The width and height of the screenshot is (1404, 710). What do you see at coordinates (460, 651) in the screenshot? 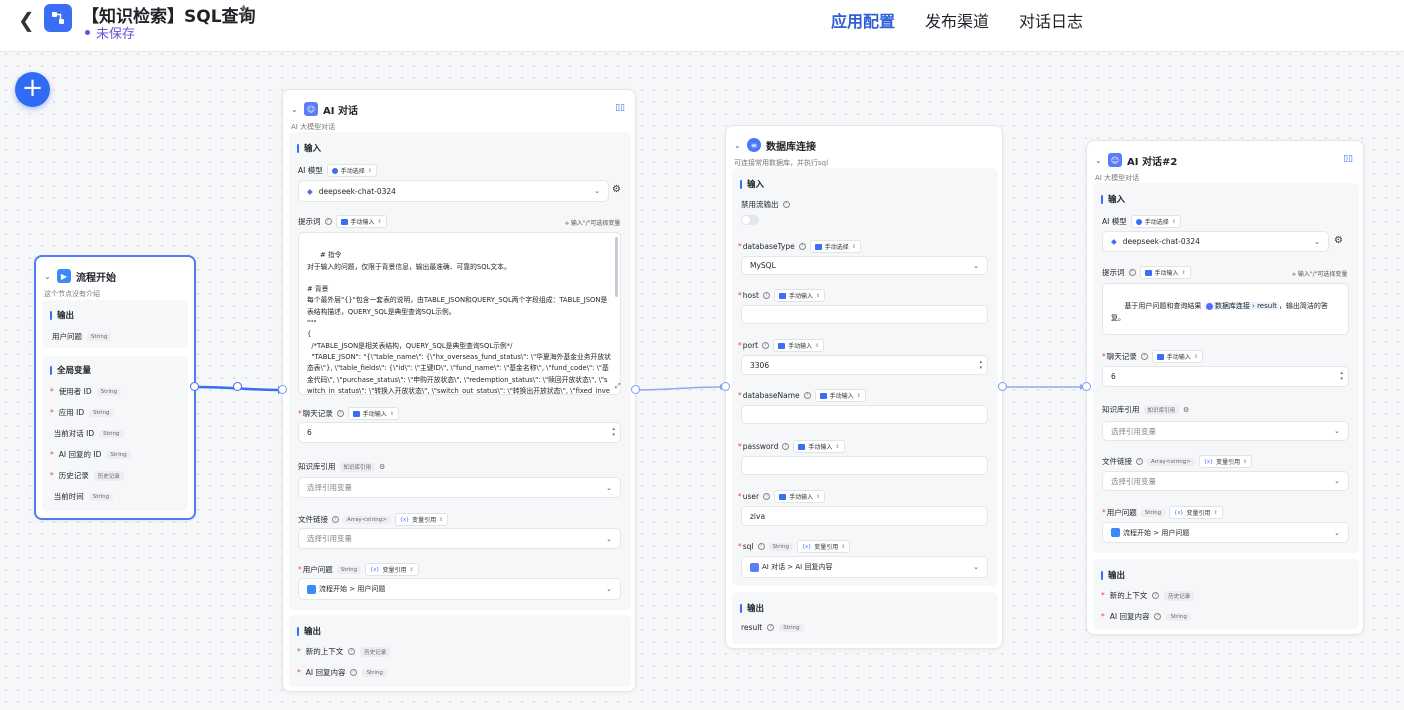
I see `ai-output-section: 输出 * 新的上下文? 历史记录 * AI 回复内容? String` at bounding box center [460, 651].